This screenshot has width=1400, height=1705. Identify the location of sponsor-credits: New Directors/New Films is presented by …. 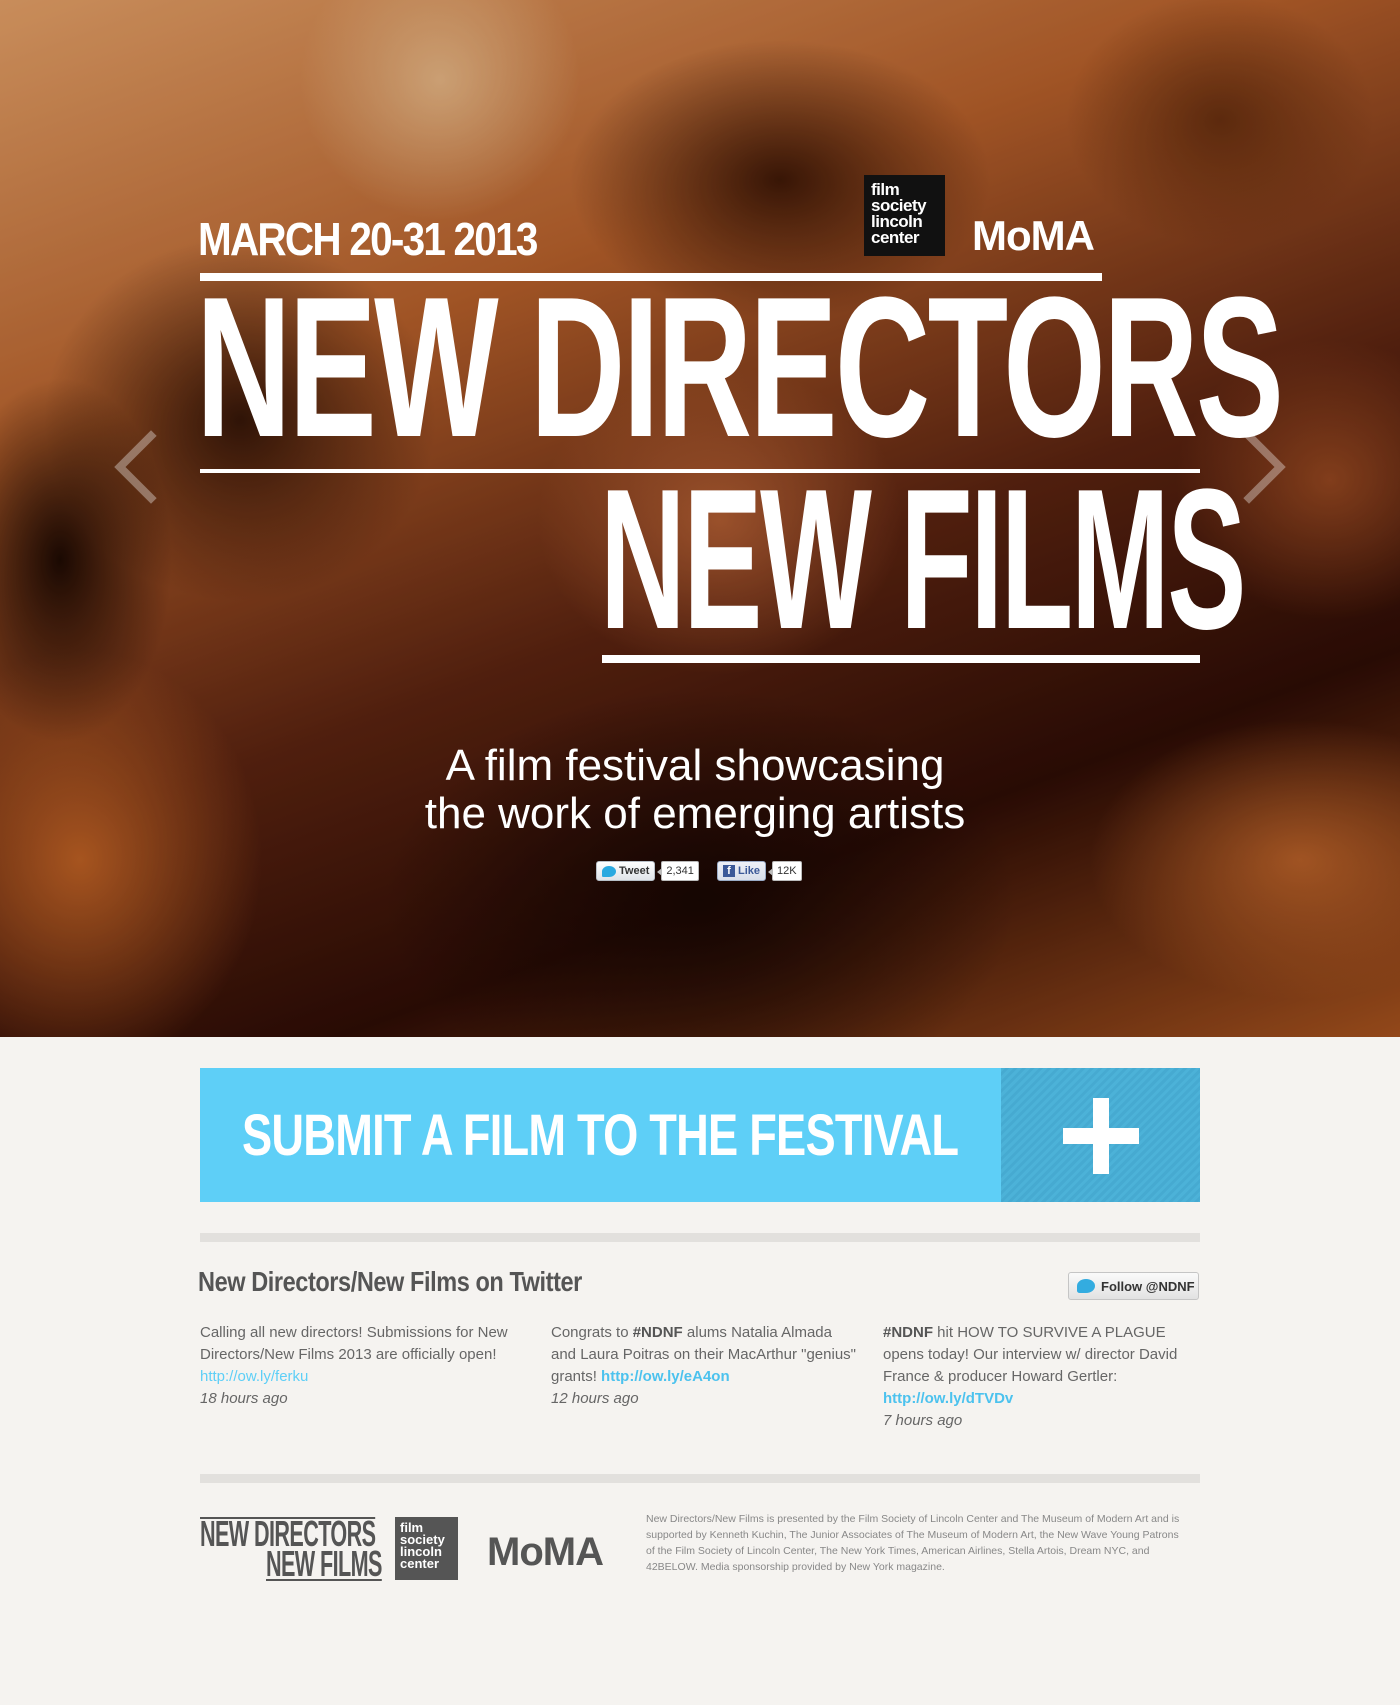
(913, 1543).